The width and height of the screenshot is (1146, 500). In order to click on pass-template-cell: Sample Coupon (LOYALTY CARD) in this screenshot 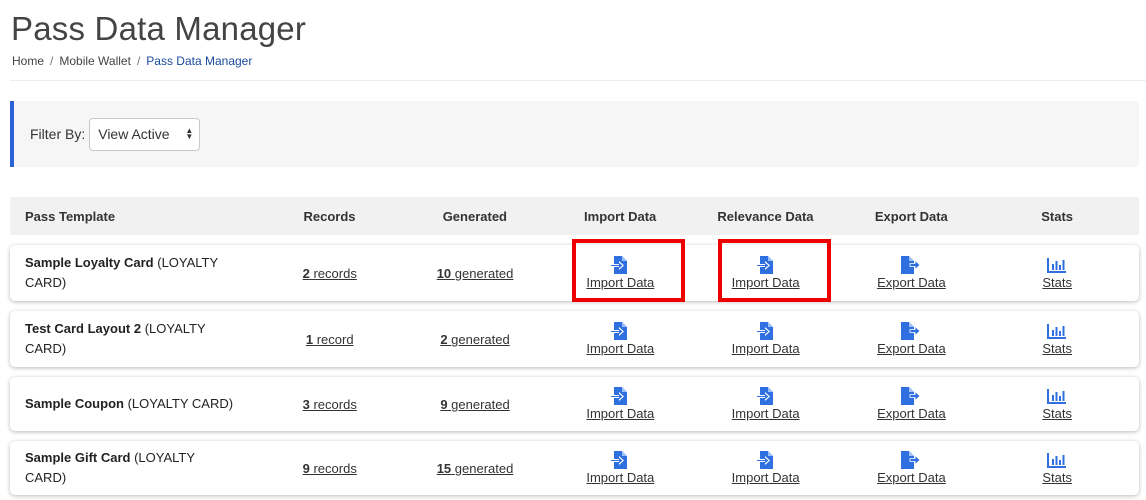, I will do `click(138, 404)`.